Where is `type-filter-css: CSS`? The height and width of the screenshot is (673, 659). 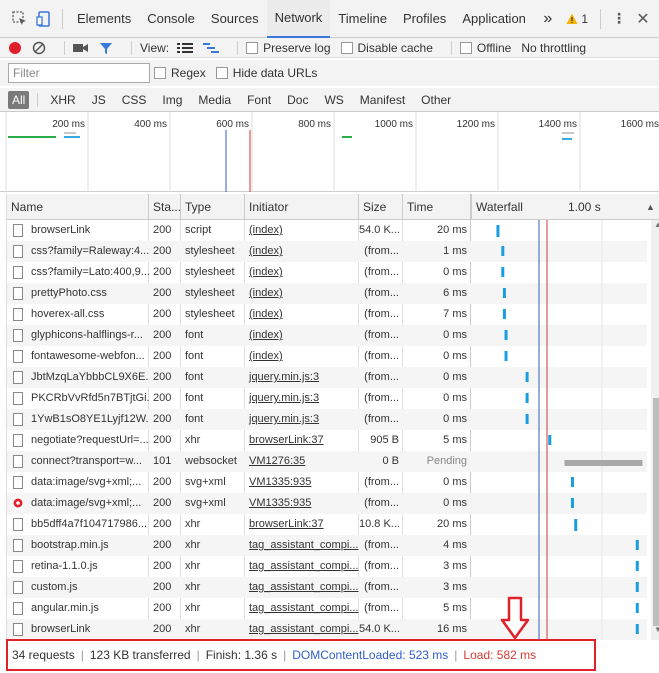
type-filter-css: CSS is located at coordinates (134, 100).